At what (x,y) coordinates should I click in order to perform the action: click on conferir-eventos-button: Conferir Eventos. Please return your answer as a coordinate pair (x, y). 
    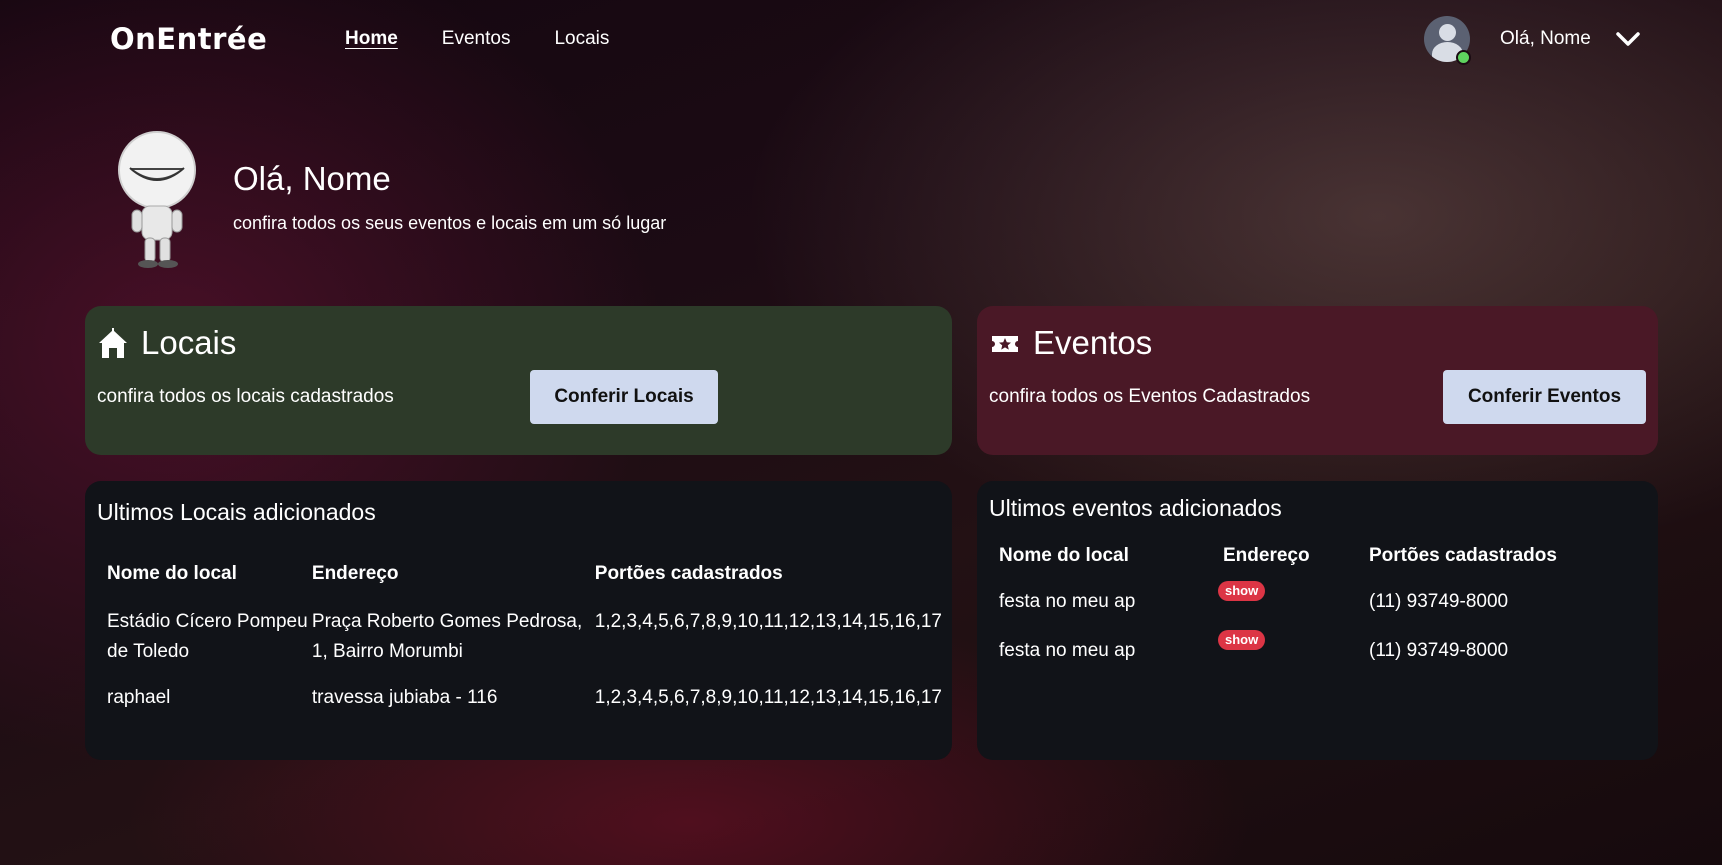
    Looking at the image, I should click on (1544, 397).